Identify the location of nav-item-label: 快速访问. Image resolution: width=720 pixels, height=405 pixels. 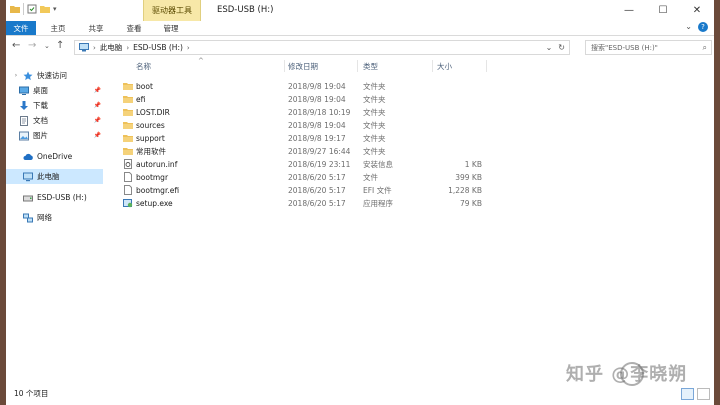
(52, 75).